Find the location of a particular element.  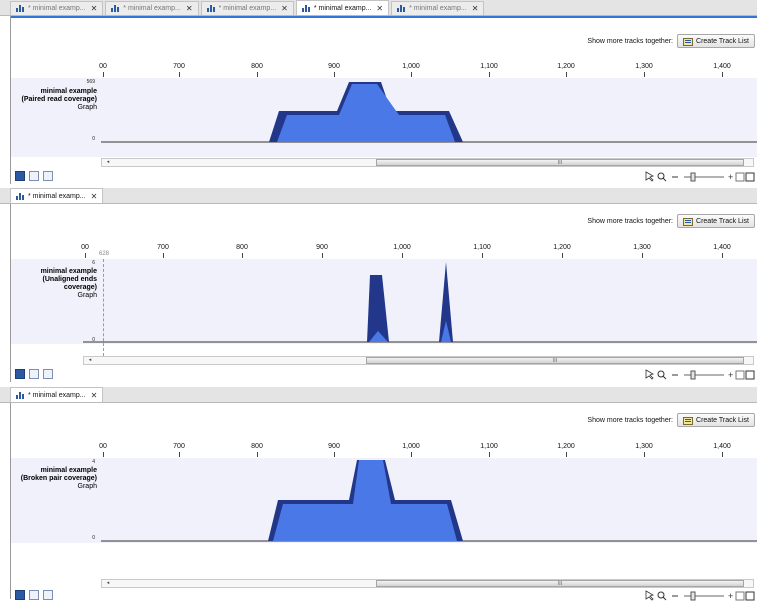

ruler-tick-label: 1,100 is located at coordinates (489, 66).